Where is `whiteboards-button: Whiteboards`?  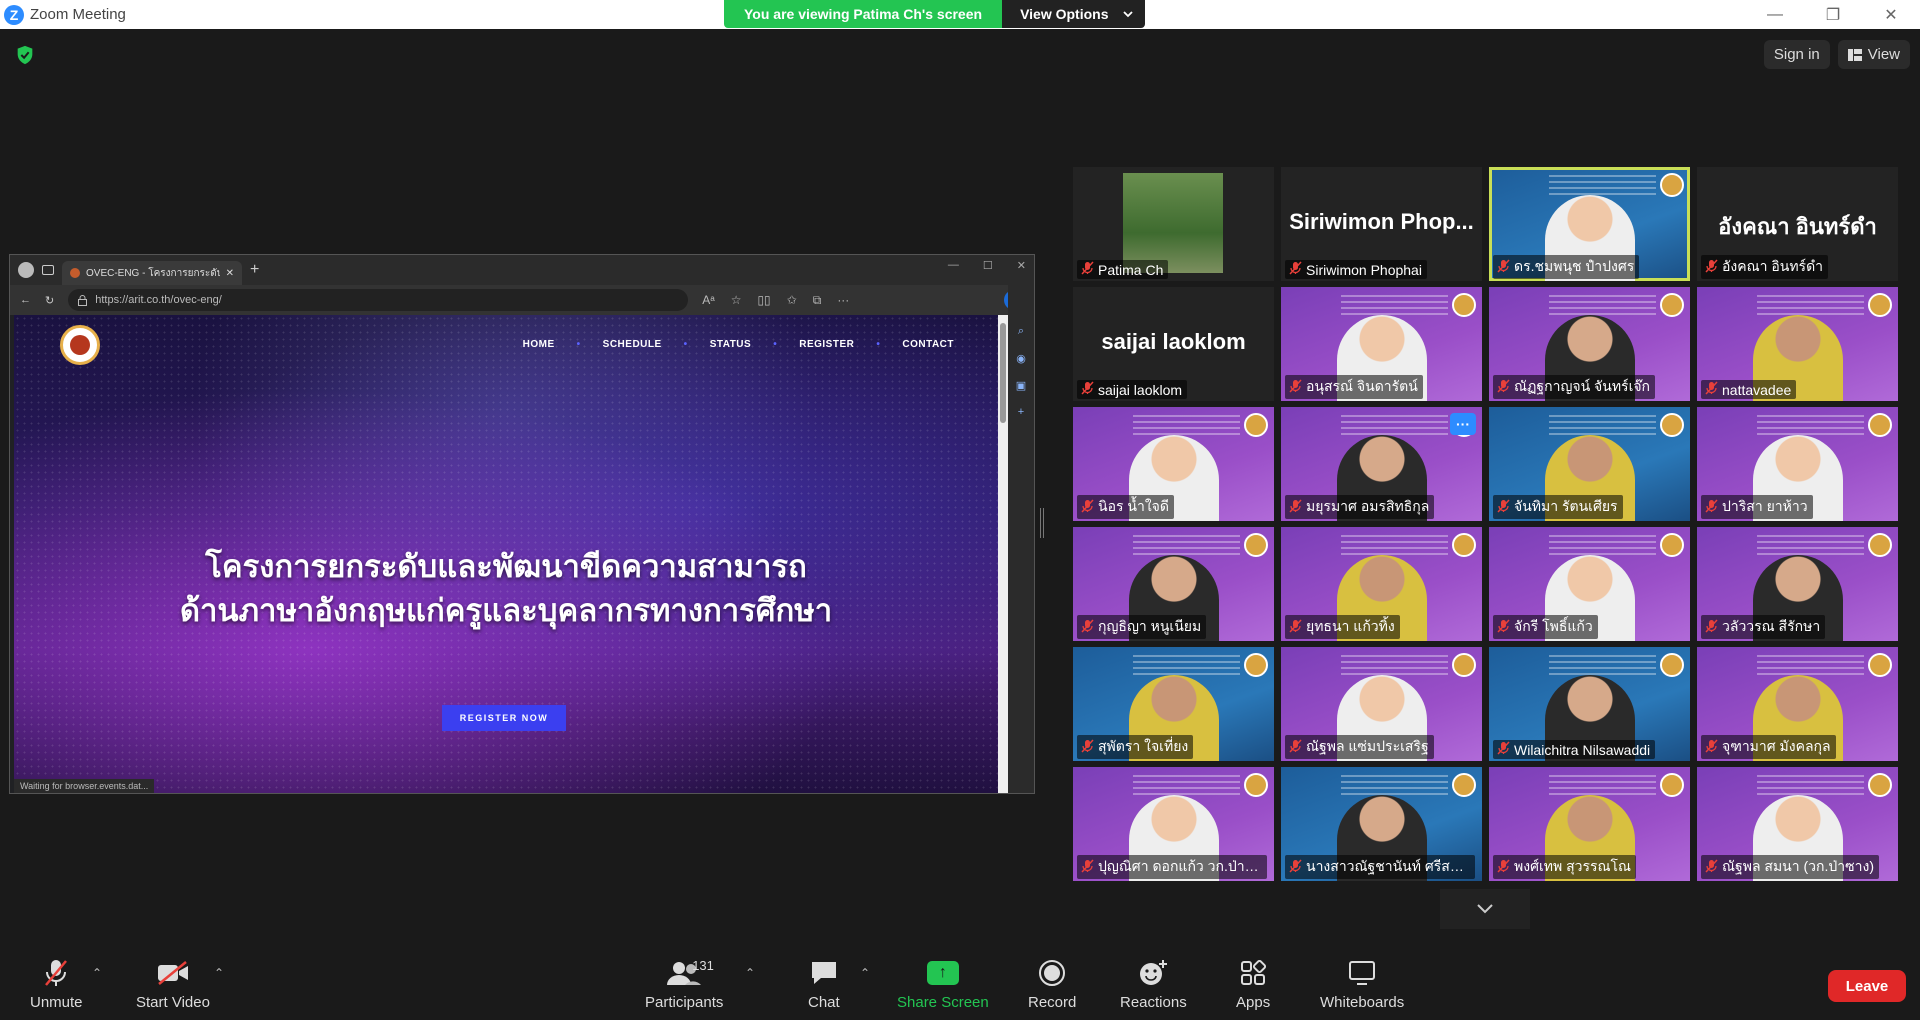 whiteboards-button: Whiteboards is located at coordinates (1362, 984).